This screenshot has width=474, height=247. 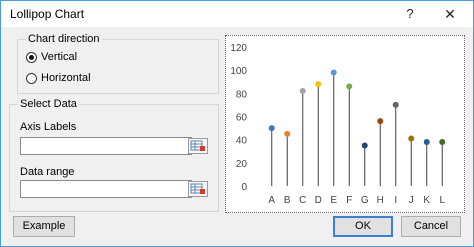 I want to click on horizontal-radio: Horizontal, so click(x=58, y=78).